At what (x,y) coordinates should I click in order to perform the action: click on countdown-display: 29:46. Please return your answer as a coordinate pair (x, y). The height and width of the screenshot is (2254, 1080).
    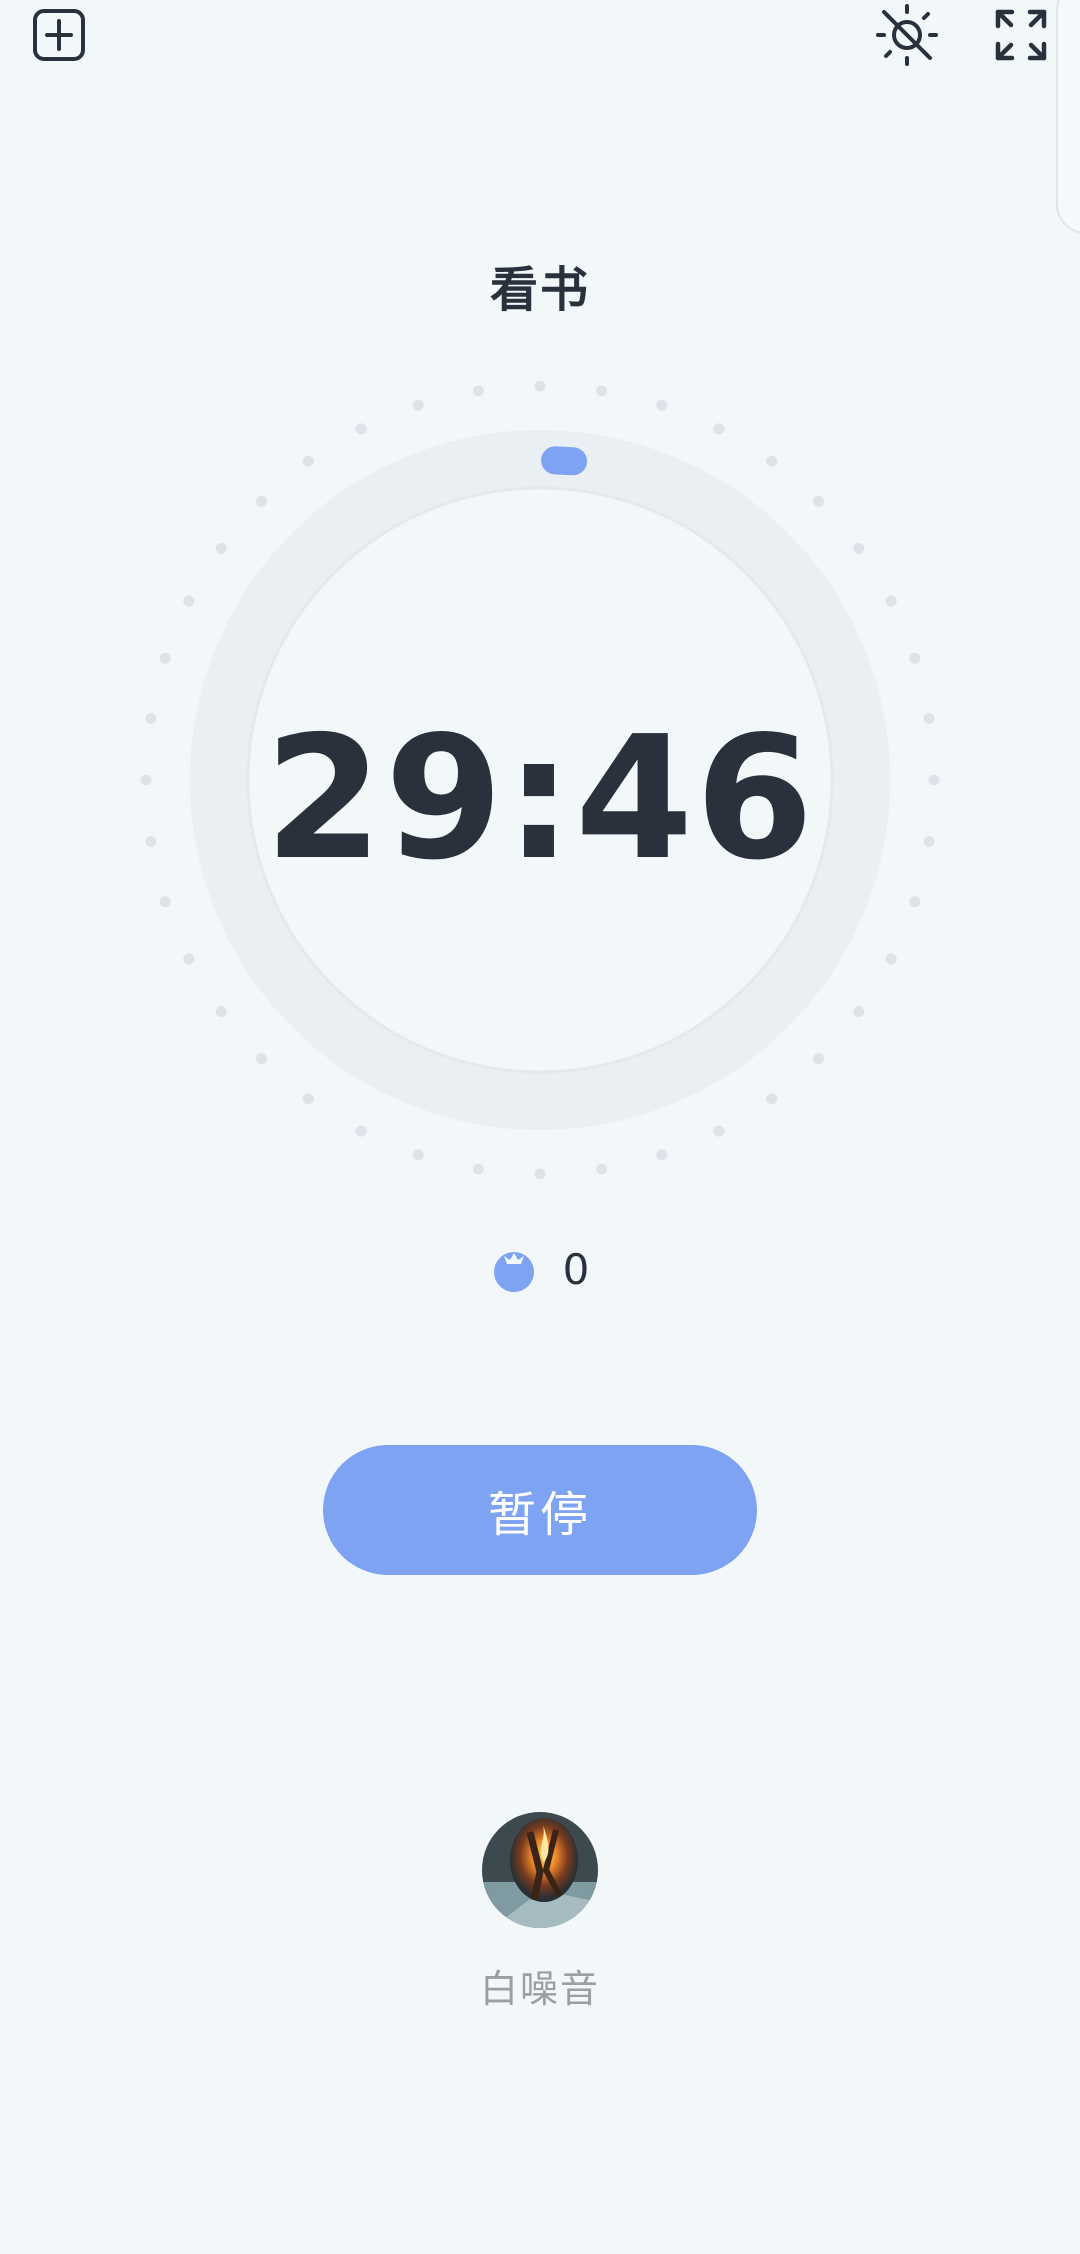
    Looking at the image, I should click on (540, 799).